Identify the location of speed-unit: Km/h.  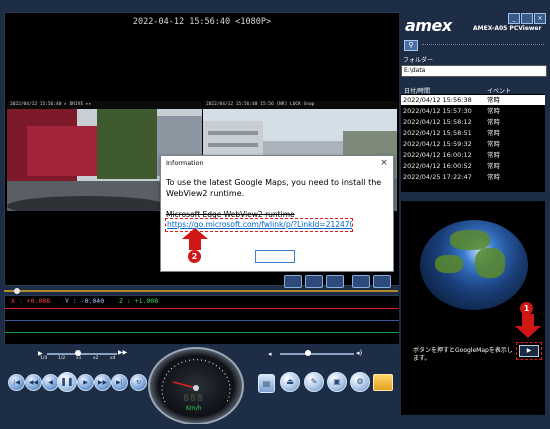
(194, 408).